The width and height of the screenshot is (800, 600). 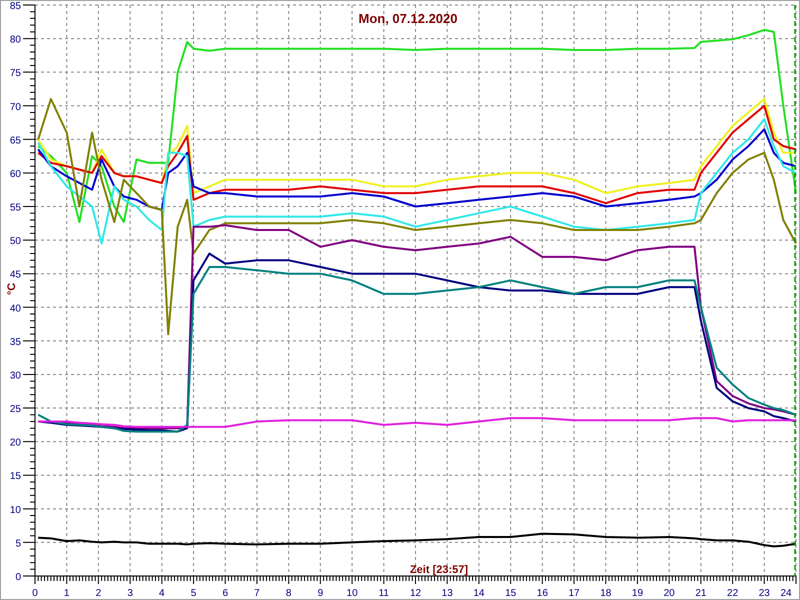 What do you see at coordinates (408, 18) in the screenshot?
I see `chart-title: Mon, 07.12.2020` at bounding box center [408, 18].